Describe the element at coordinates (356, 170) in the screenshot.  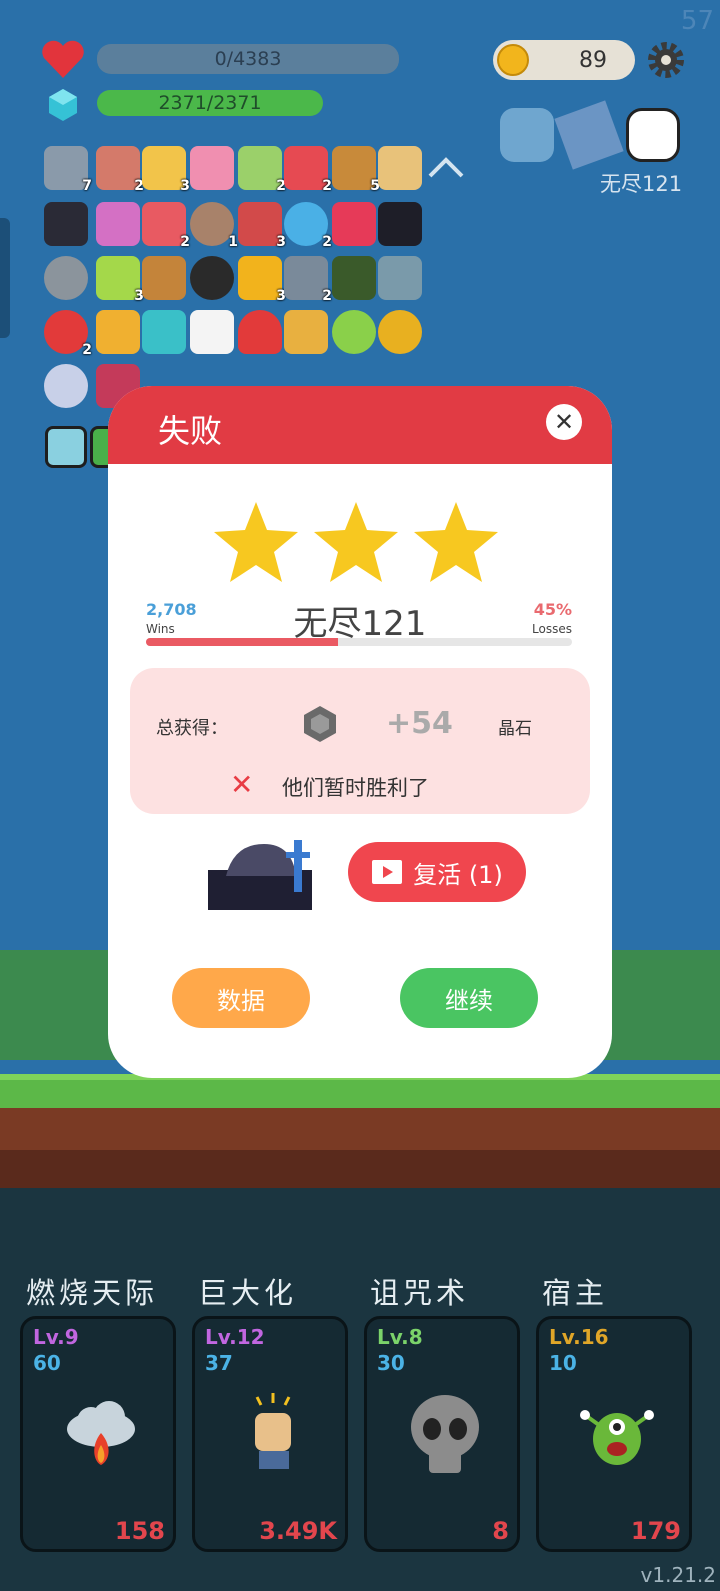
I see `book-icon: 5` at that location.